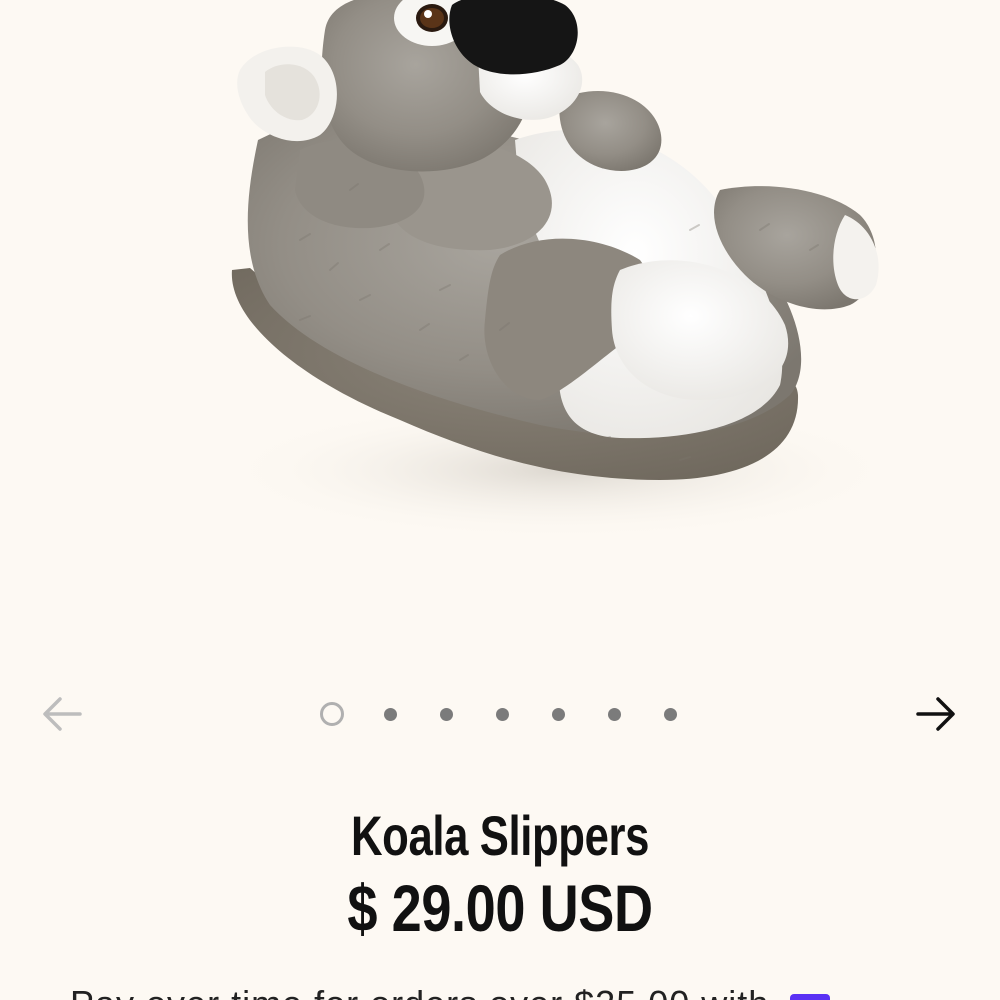 The width and height of the screenshot is (1000, 1000). I want to click on arrow-left-icon, so click(62, 714).